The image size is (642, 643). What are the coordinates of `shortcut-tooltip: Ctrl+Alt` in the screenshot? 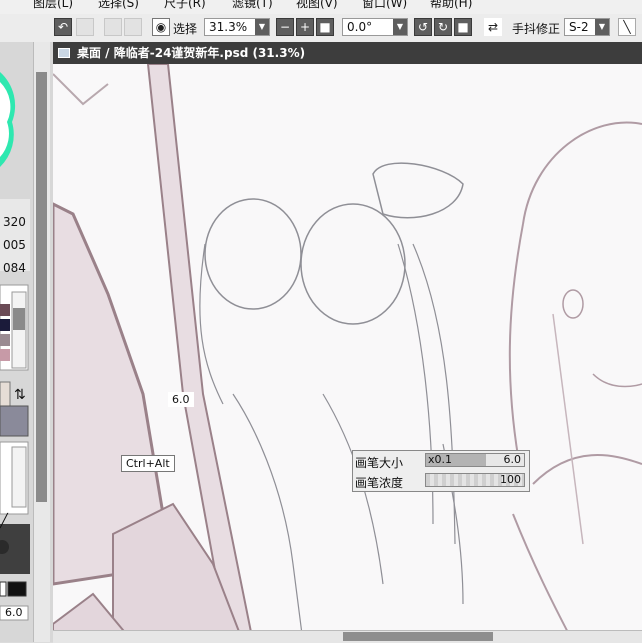 It's located at (148, 463).